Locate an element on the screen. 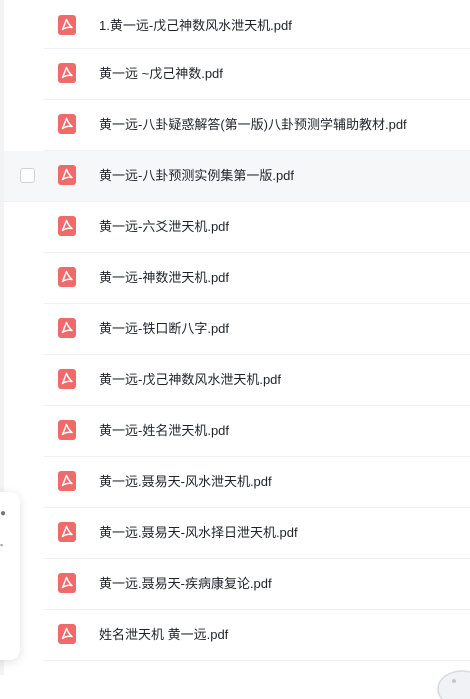 Image resolution: width=470 pixels, height=699 pixels. file-name: 1.黄一远-戊己神数风水泄天机.pdf is located at coordinates (195, 26).